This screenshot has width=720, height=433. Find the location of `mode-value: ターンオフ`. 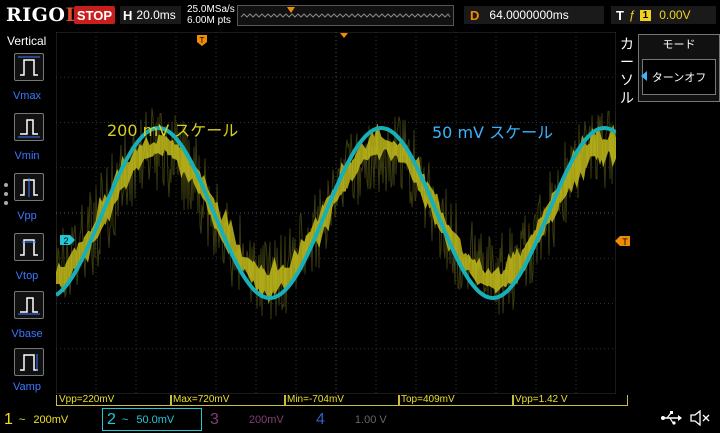

mode-value: ターンオフ is located at coordinates (679, 77).